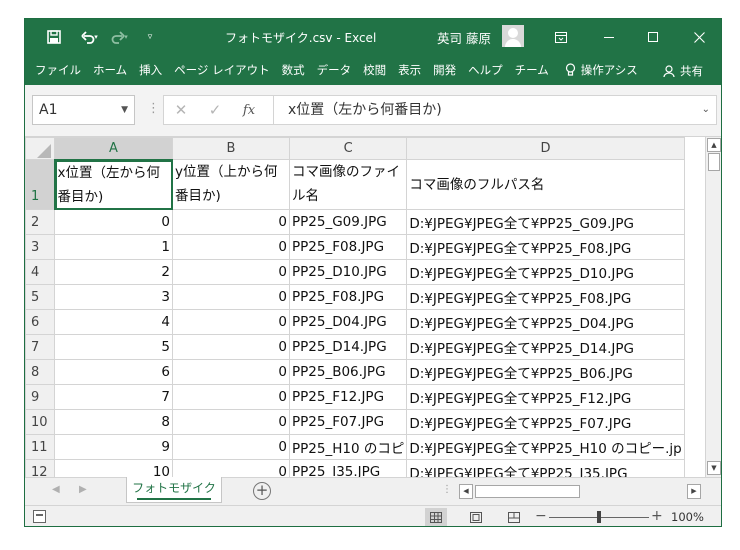  I want to click on add-sheet-button: +, so click(262, 491).